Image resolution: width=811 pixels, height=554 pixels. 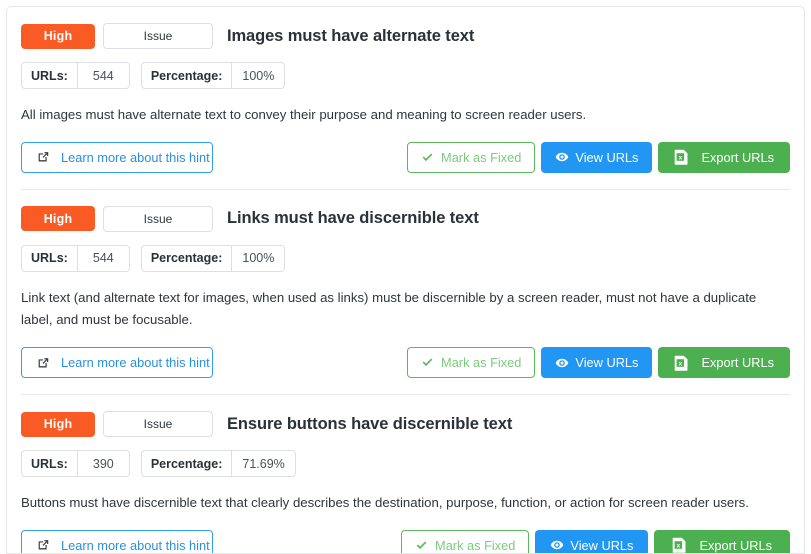 What do you see at coordinates (405, 457) in the screenshot?
I see `hint-stats: URLs: 390 Percentage: 71.69%` at bounding box center [405, 457].